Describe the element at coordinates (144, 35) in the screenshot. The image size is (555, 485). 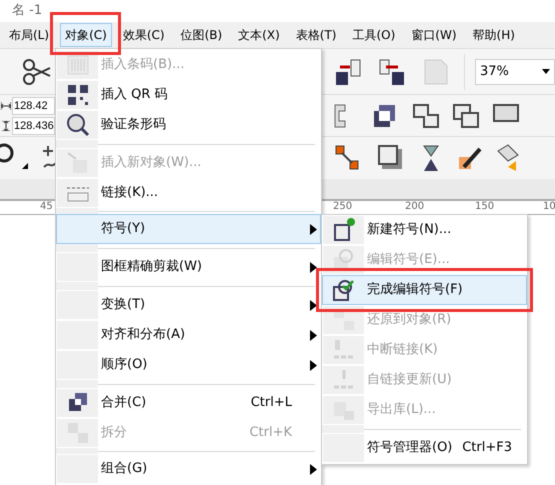
I see `menu-bar-item: 效果(C)` at that location.